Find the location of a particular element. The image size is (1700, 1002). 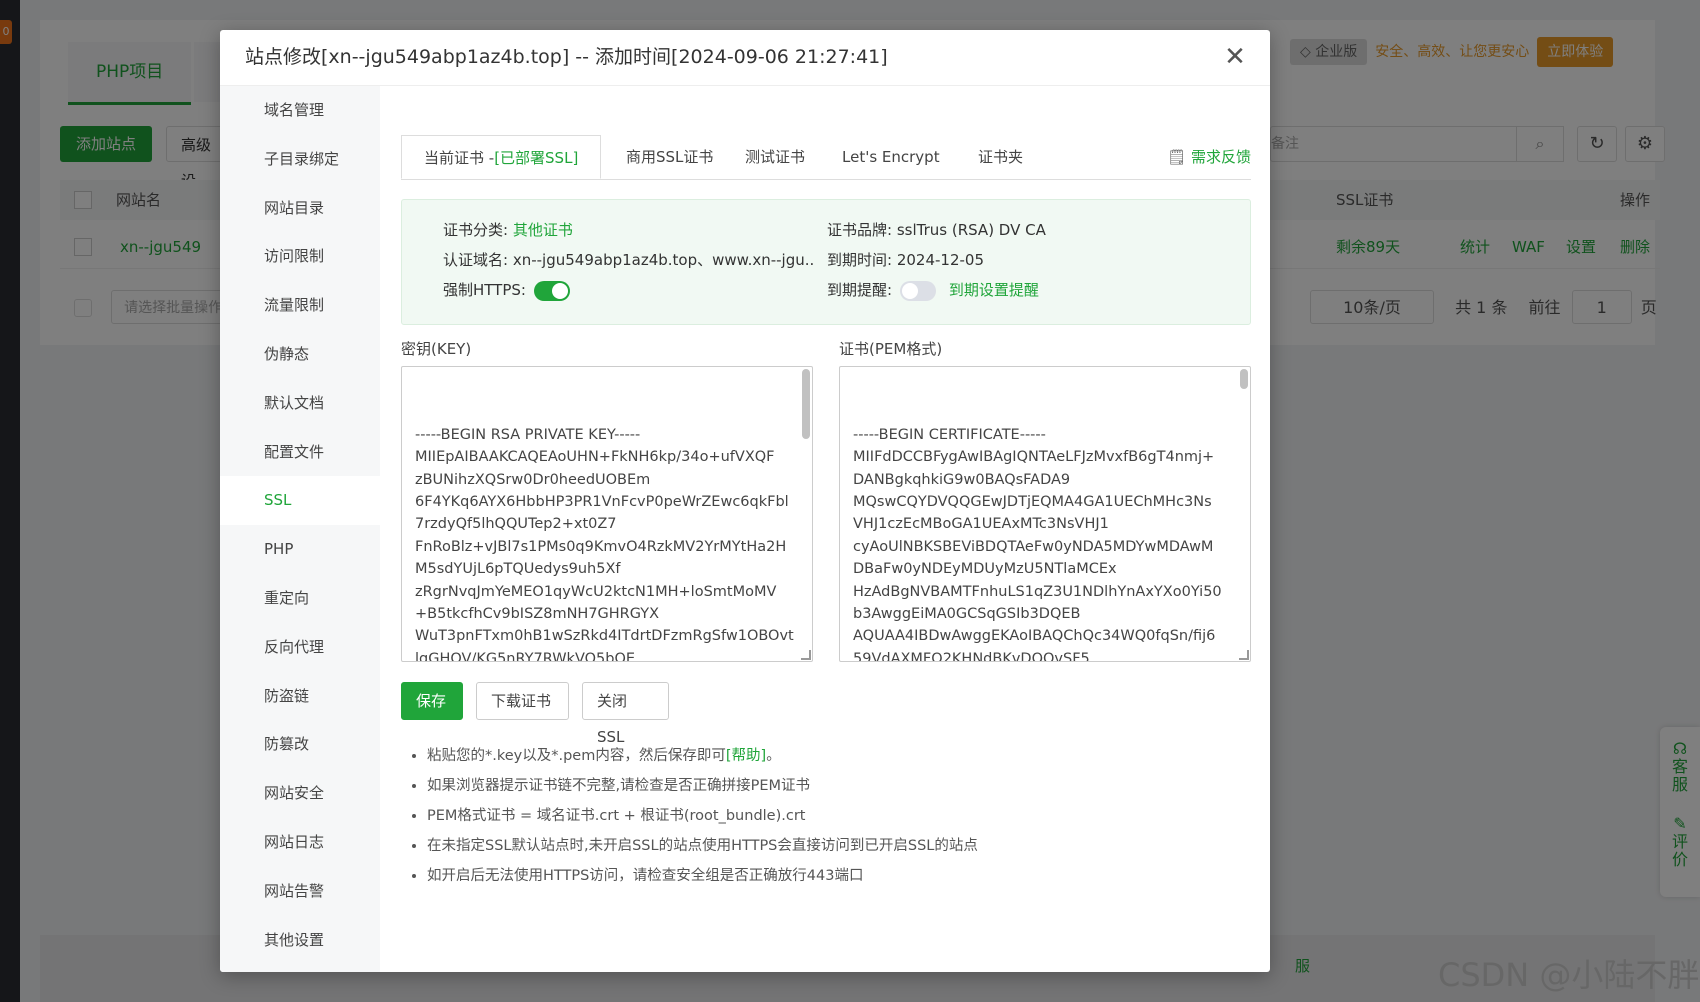

cert-resize-handle is located at coordinates (1244, 655).